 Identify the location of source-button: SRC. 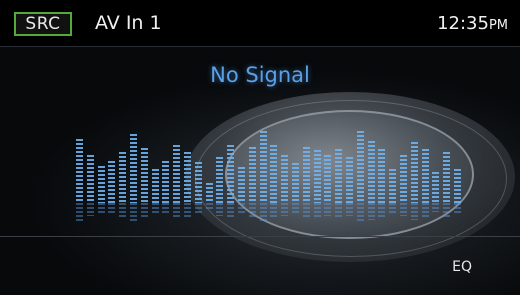
(43, 24).